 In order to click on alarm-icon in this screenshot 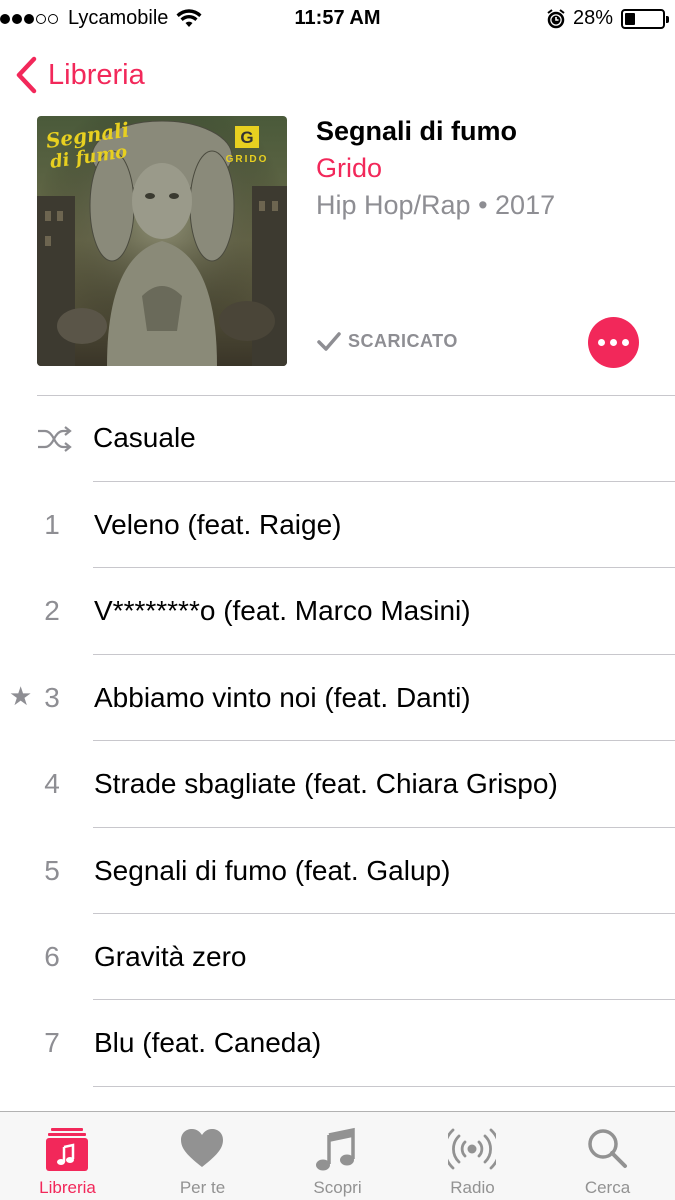, I will do `click(556, 18)`.